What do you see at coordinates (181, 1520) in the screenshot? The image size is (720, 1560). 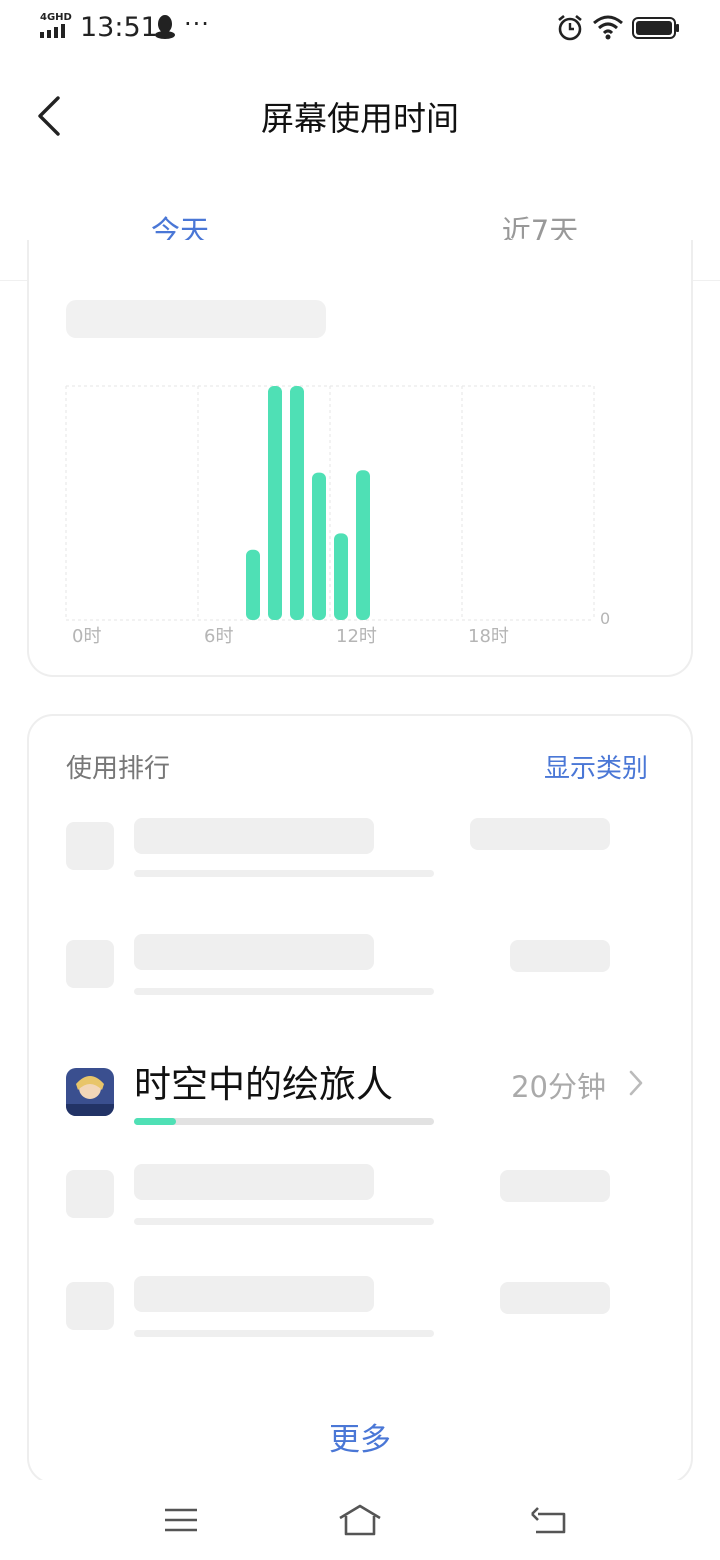 I see `menu-icon` at bounding box center [181, 1520].